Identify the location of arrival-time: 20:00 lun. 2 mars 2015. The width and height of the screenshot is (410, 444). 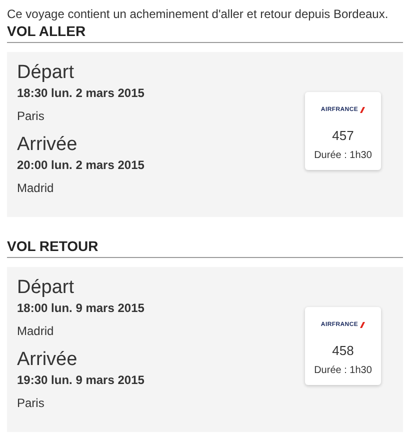
(80, 165).